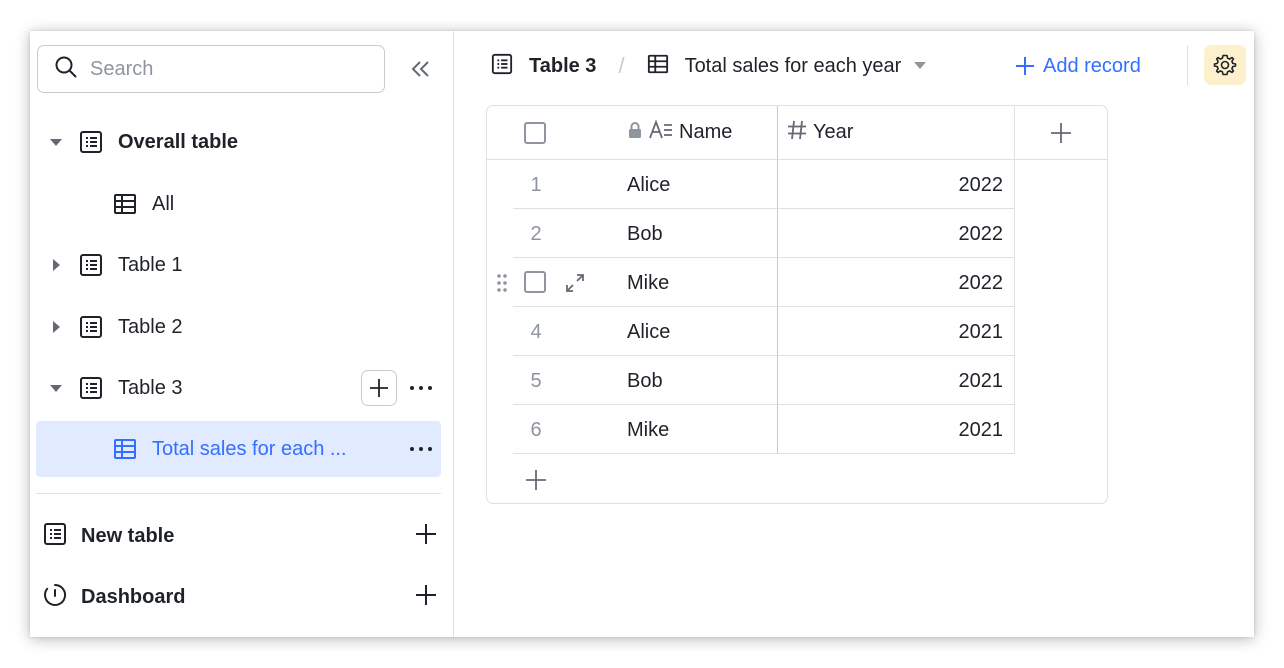 Image resolution: width=1284 pixels, height=668 pixels. Describe the element at coordinates (55, 597) in the screenshot. I see `dashboard-icon` at that location.